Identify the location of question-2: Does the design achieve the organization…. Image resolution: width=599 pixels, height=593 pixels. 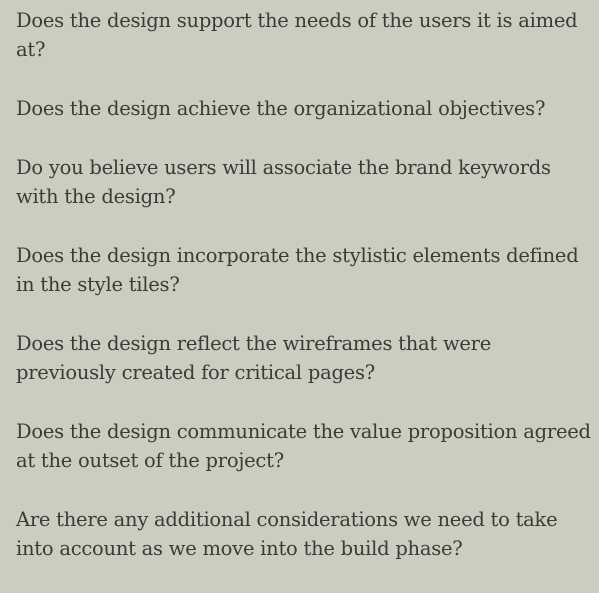
(281, 108).